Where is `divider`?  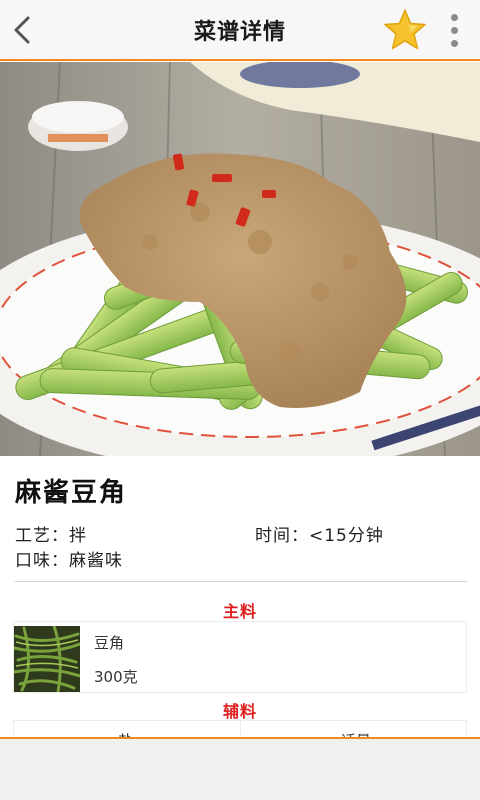
divider is located at coordinates (241, 581).